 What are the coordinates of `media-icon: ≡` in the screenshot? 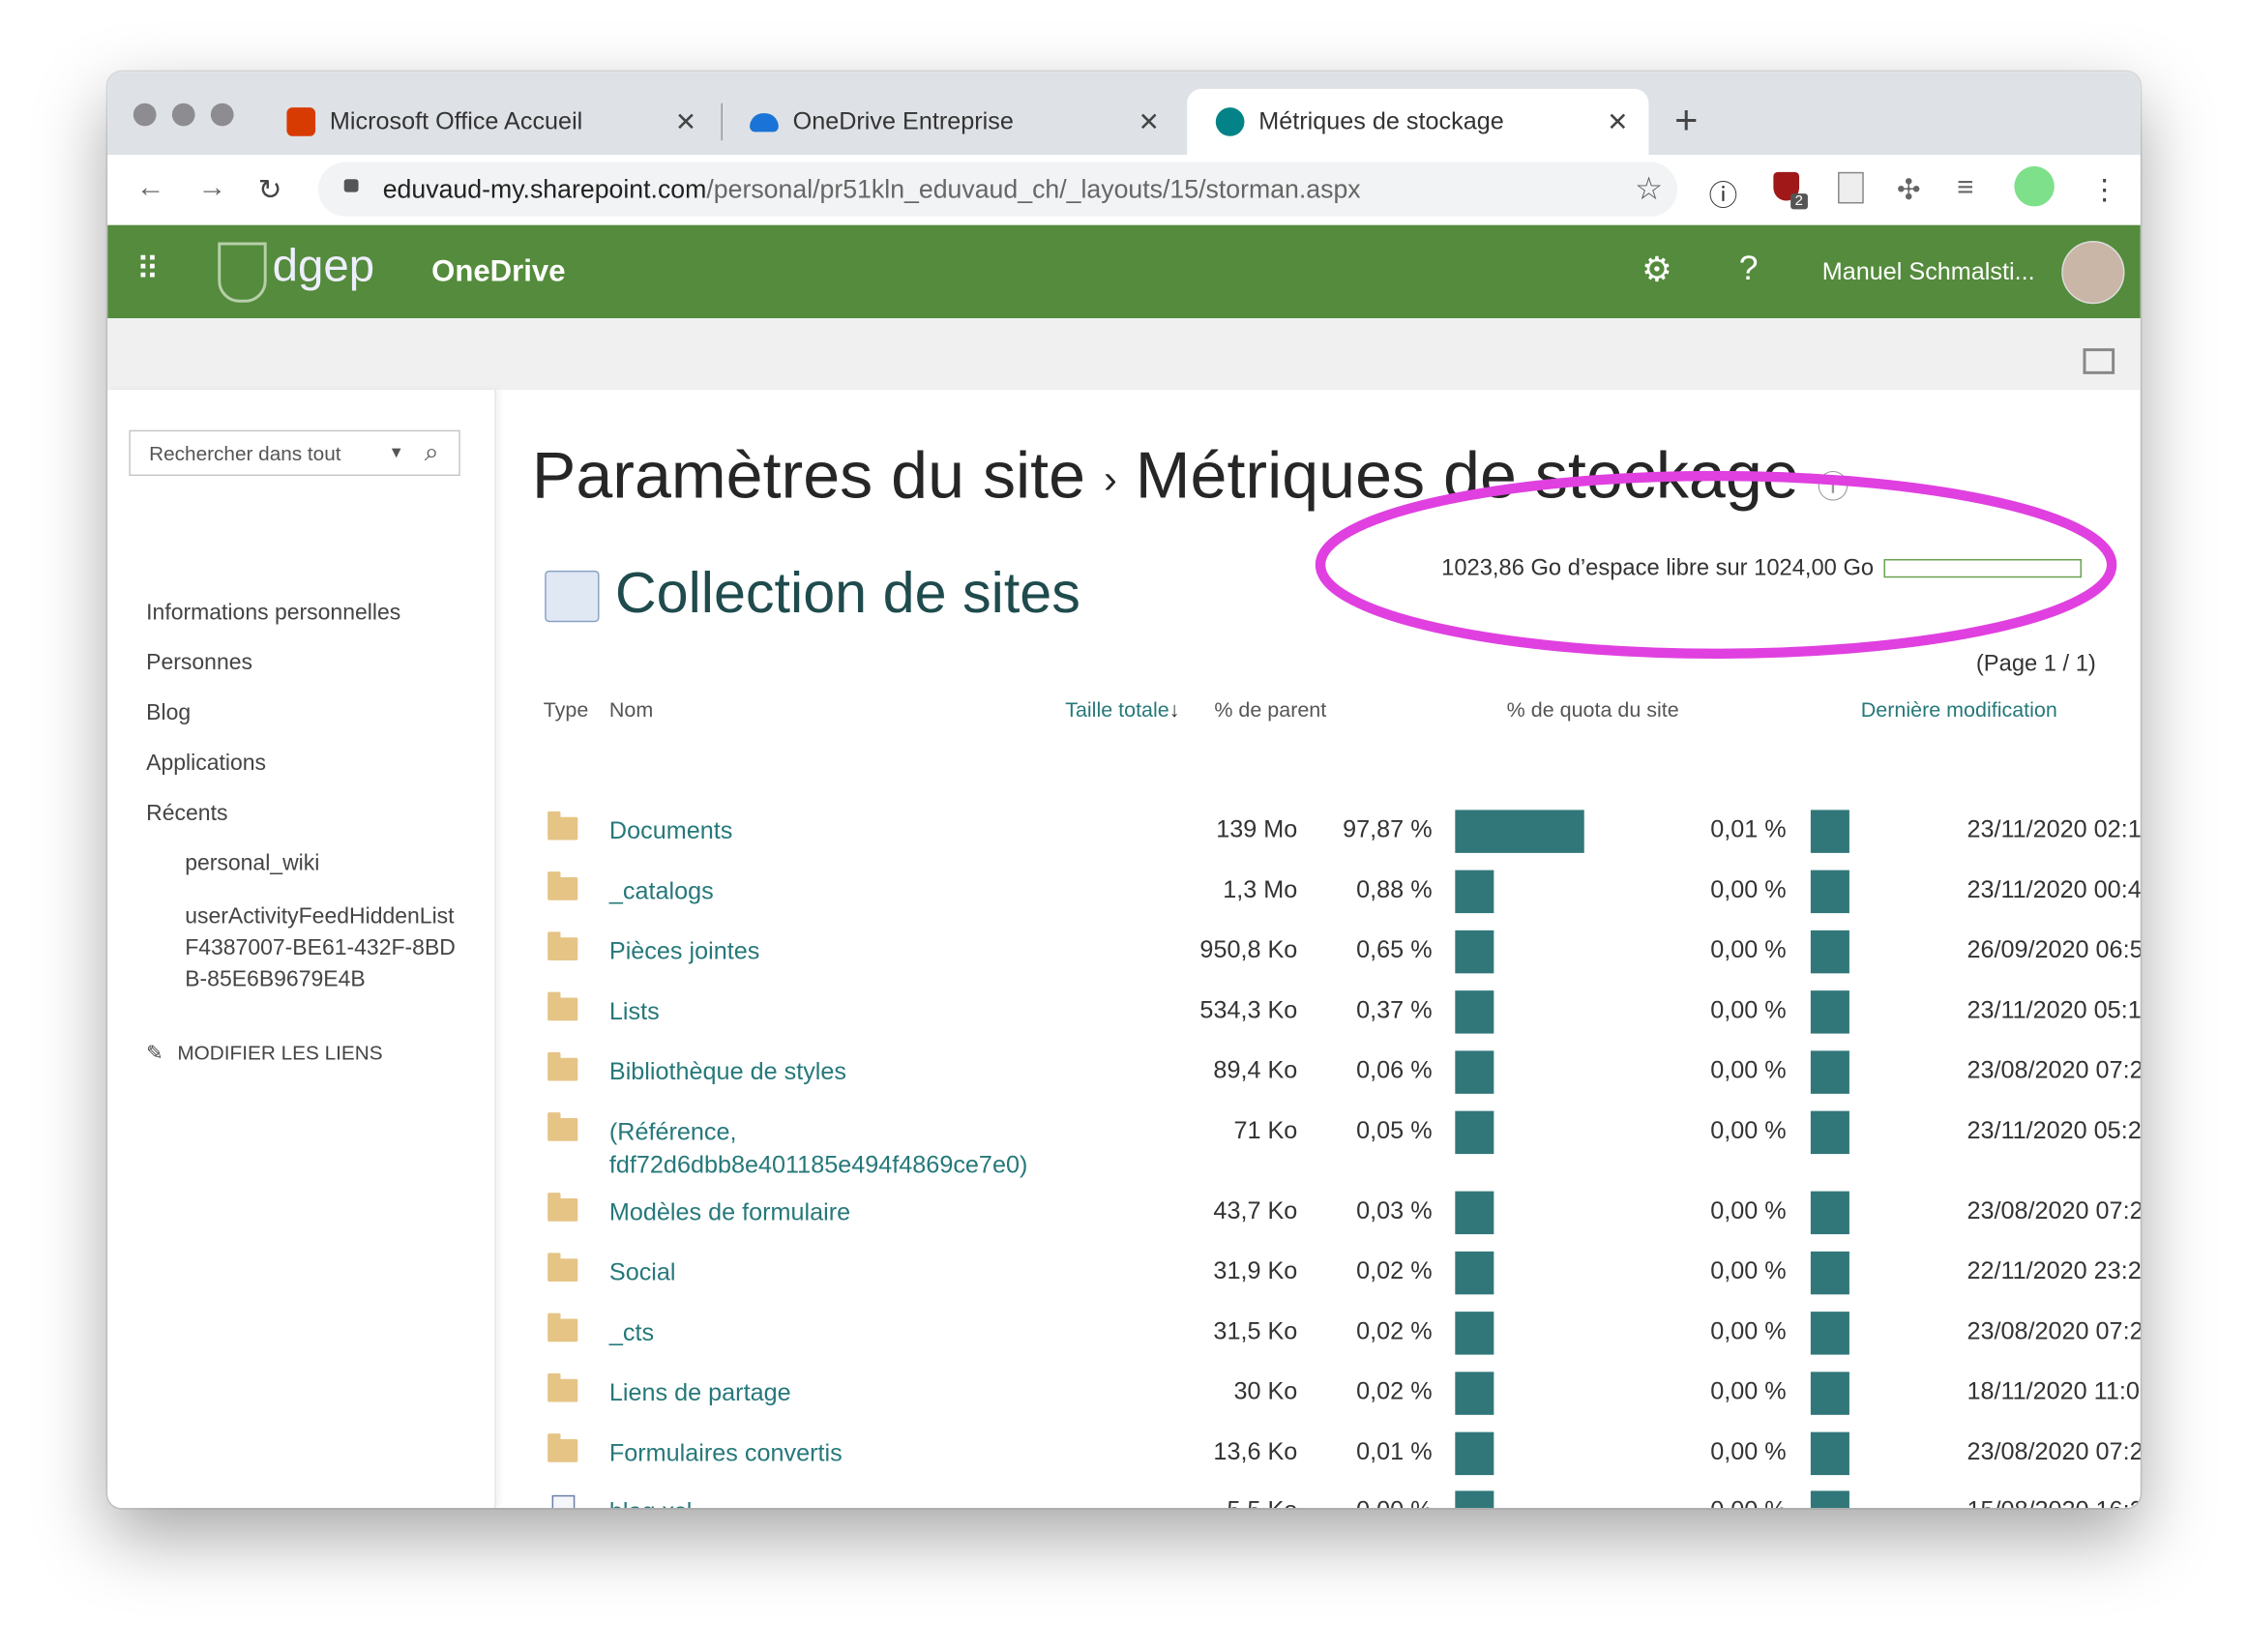 It's located at (1965, 188).